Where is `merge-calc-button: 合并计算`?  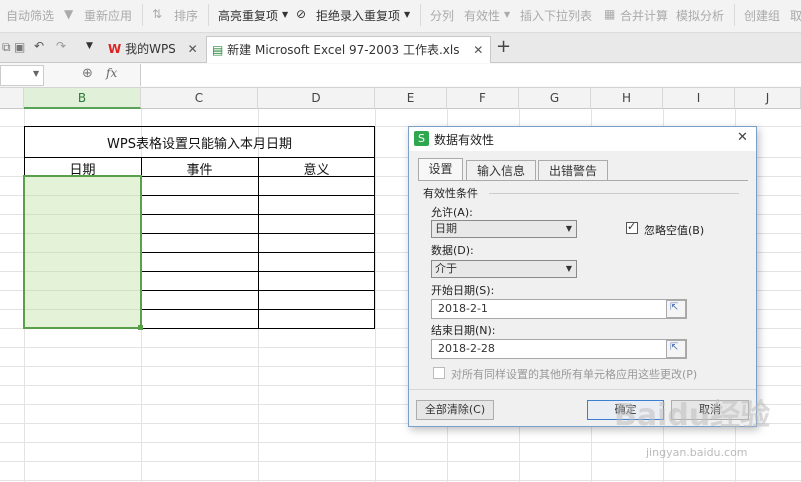
merge-calc-button: 合并计算 is located at coordinates (644, 15).